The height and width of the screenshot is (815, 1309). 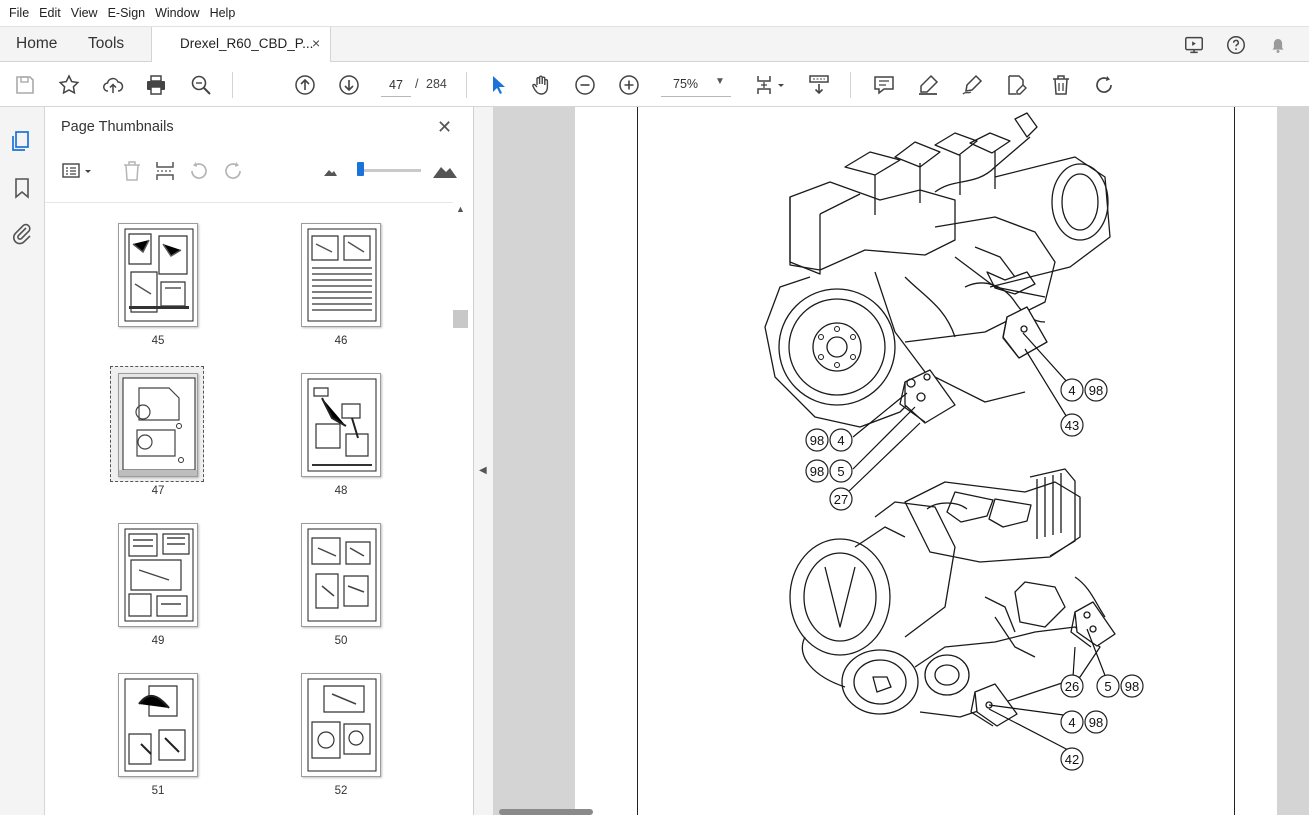 I want to click on callout-label: 27, so click(x=841, y=499).